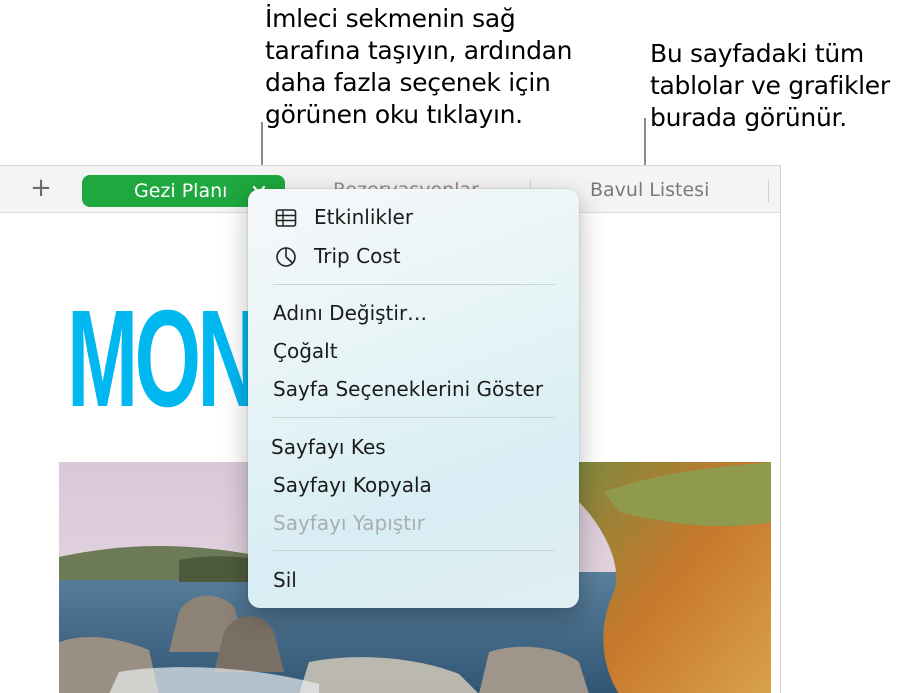 The image size is (913, 693). I want to click on tab-bavul-listesi: Bavul Listesi, so click(649, 190).